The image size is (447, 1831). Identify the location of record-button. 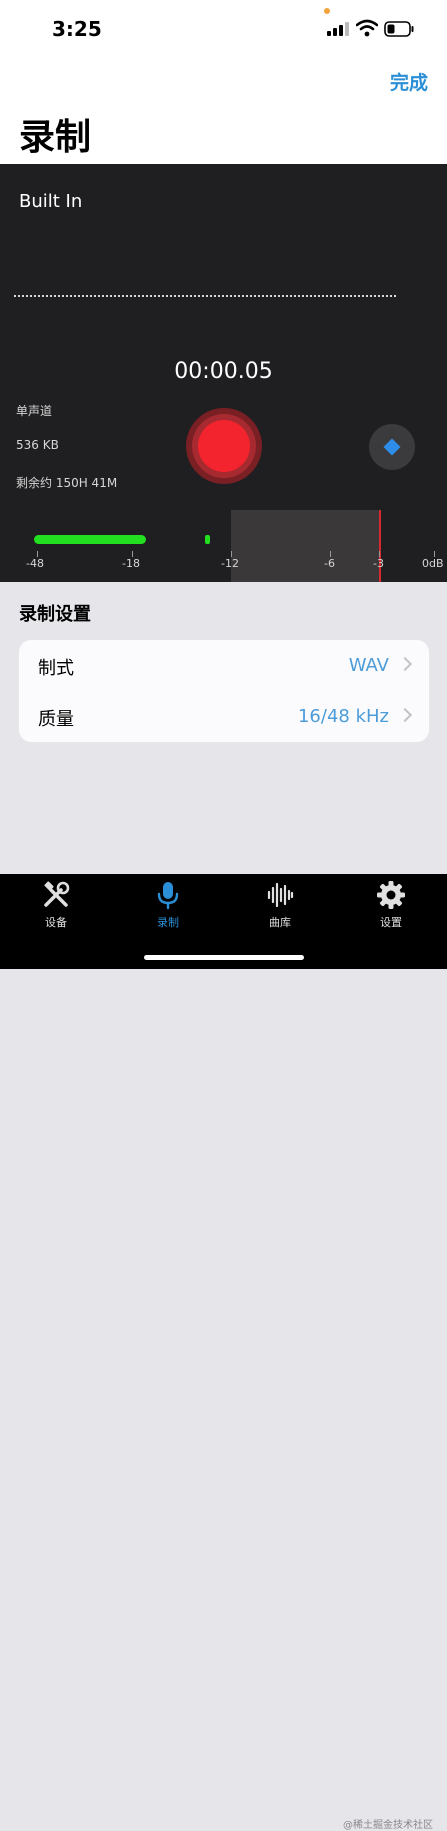
(224, 446).